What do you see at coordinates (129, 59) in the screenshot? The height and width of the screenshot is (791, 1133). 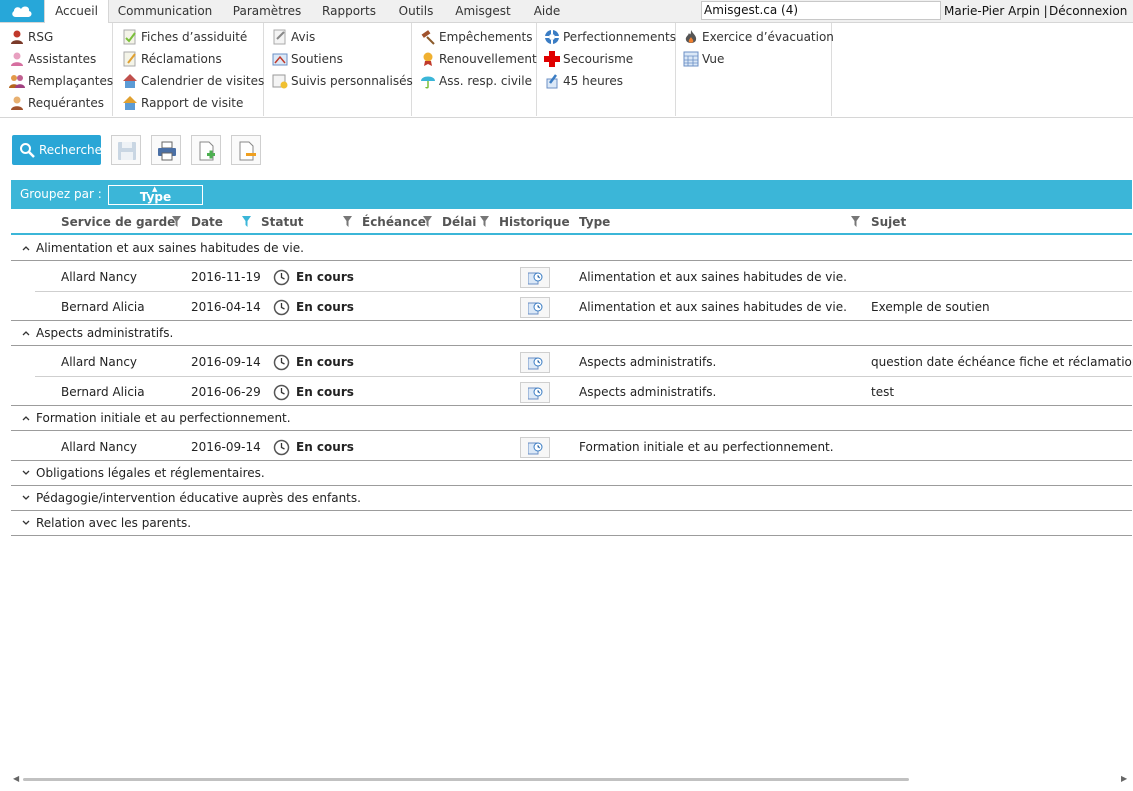 I see `document-pen-icon` at bounding box center [129, 59].